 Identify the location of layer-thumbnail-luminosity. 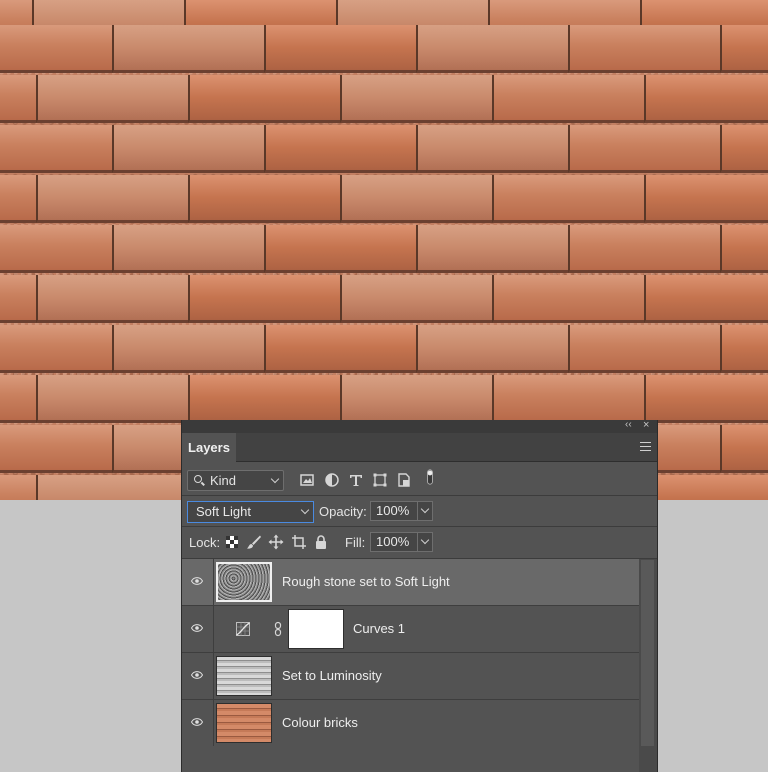
(244, 676).